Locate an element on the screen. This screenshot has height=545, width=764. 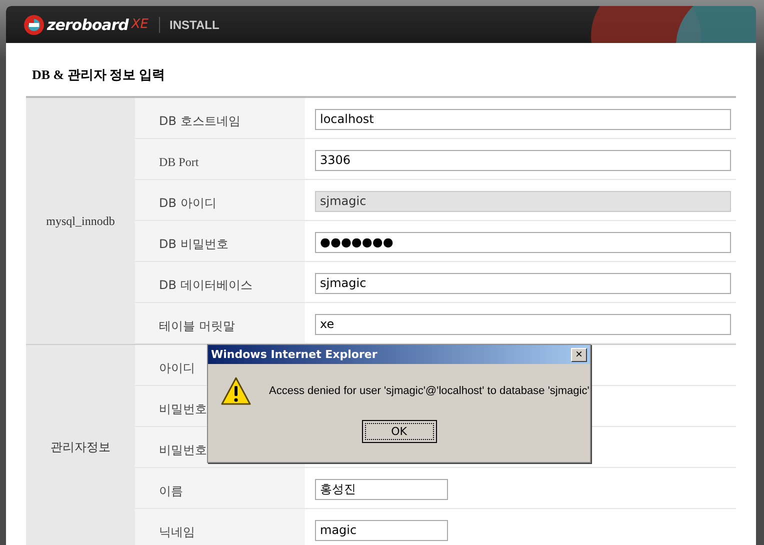
input-field: 3306 is located at coordinates (523, 160).